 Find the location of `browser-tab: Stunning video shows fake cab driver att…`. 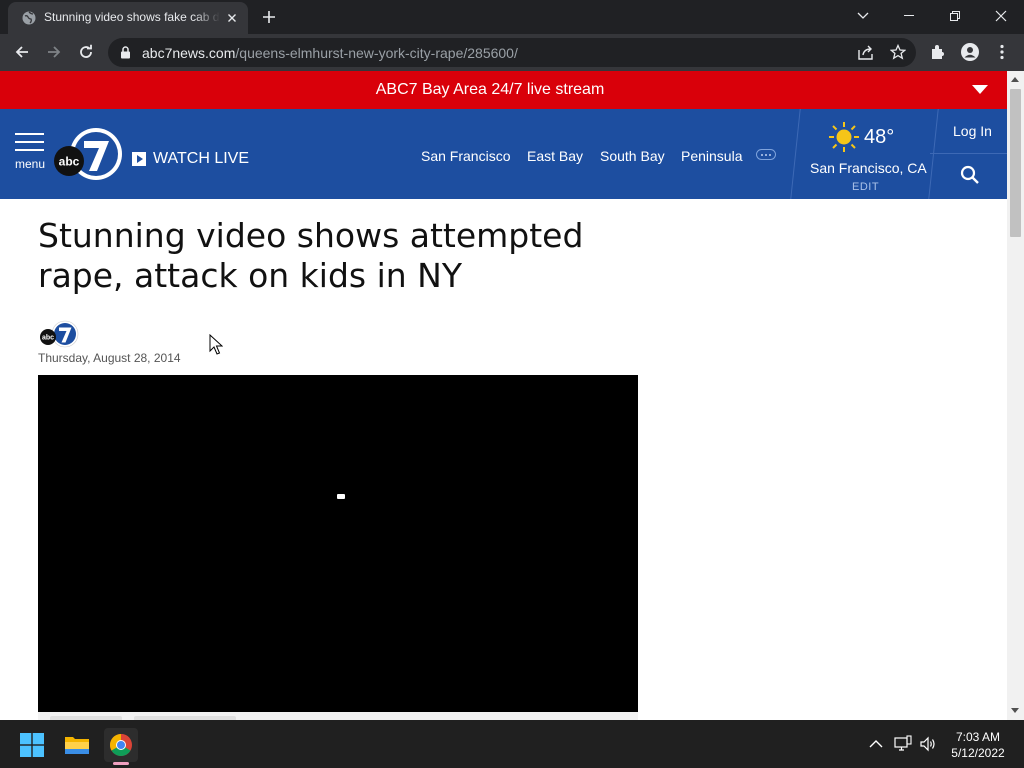

browser-tab: Stunning video shows fake cab driver att… is located at coordinates (128, 18).